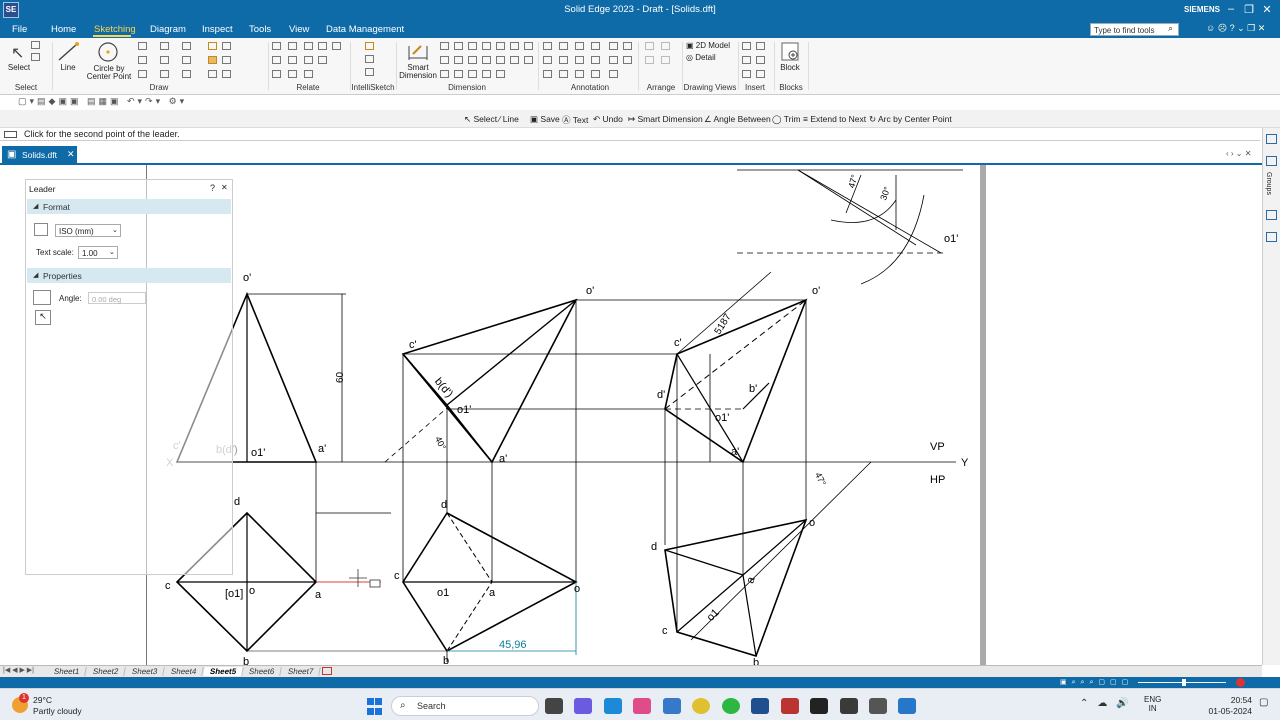 This screenshot has height=720, width=1280. Describe the element at coordinates (327, 671) in the screenshot. I see `add-sheet-icon` at that location.